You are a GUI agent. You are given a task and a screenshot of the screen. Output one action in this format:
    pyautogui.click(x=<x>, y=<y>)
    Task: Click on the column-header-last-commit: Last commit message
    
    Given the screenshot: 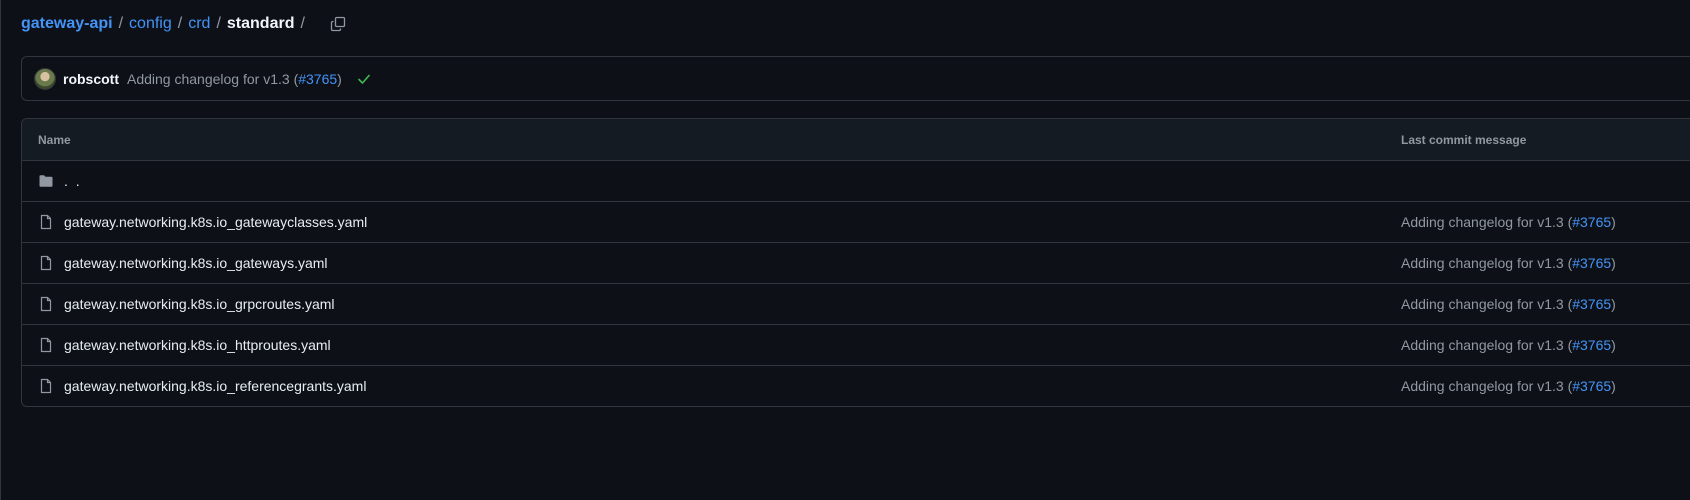 What is the action you would take?
    pyautogui.click(x=1464, y=139)
    